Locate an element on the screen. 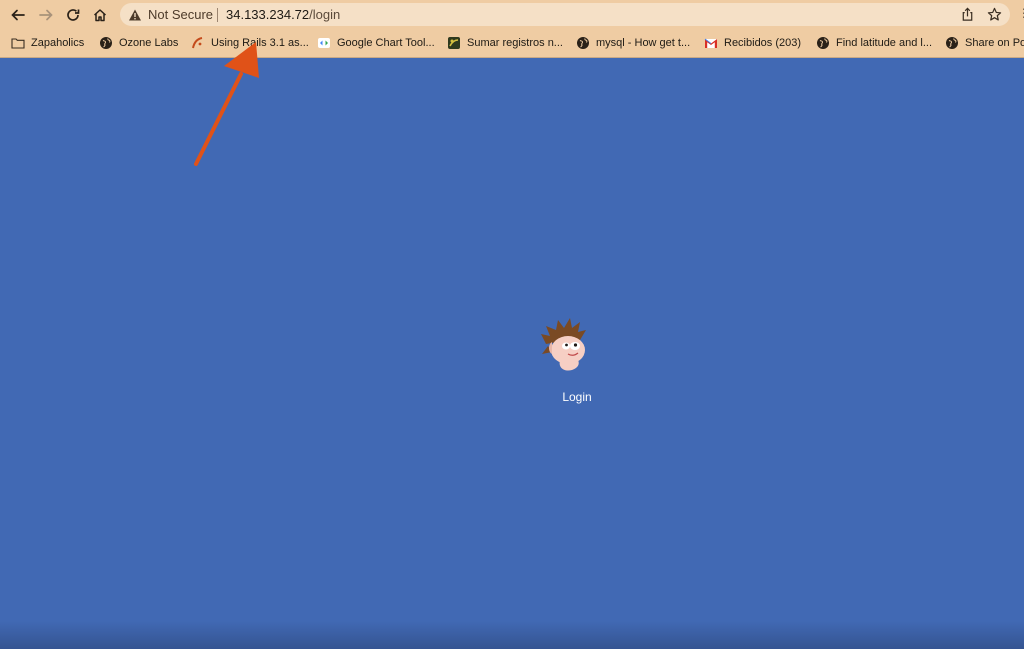 Image resolution: width=1024 pixels, height=649 pixels. address-bar: Not Secure 34.133.234.72/login is located at coordinates (565, 14).